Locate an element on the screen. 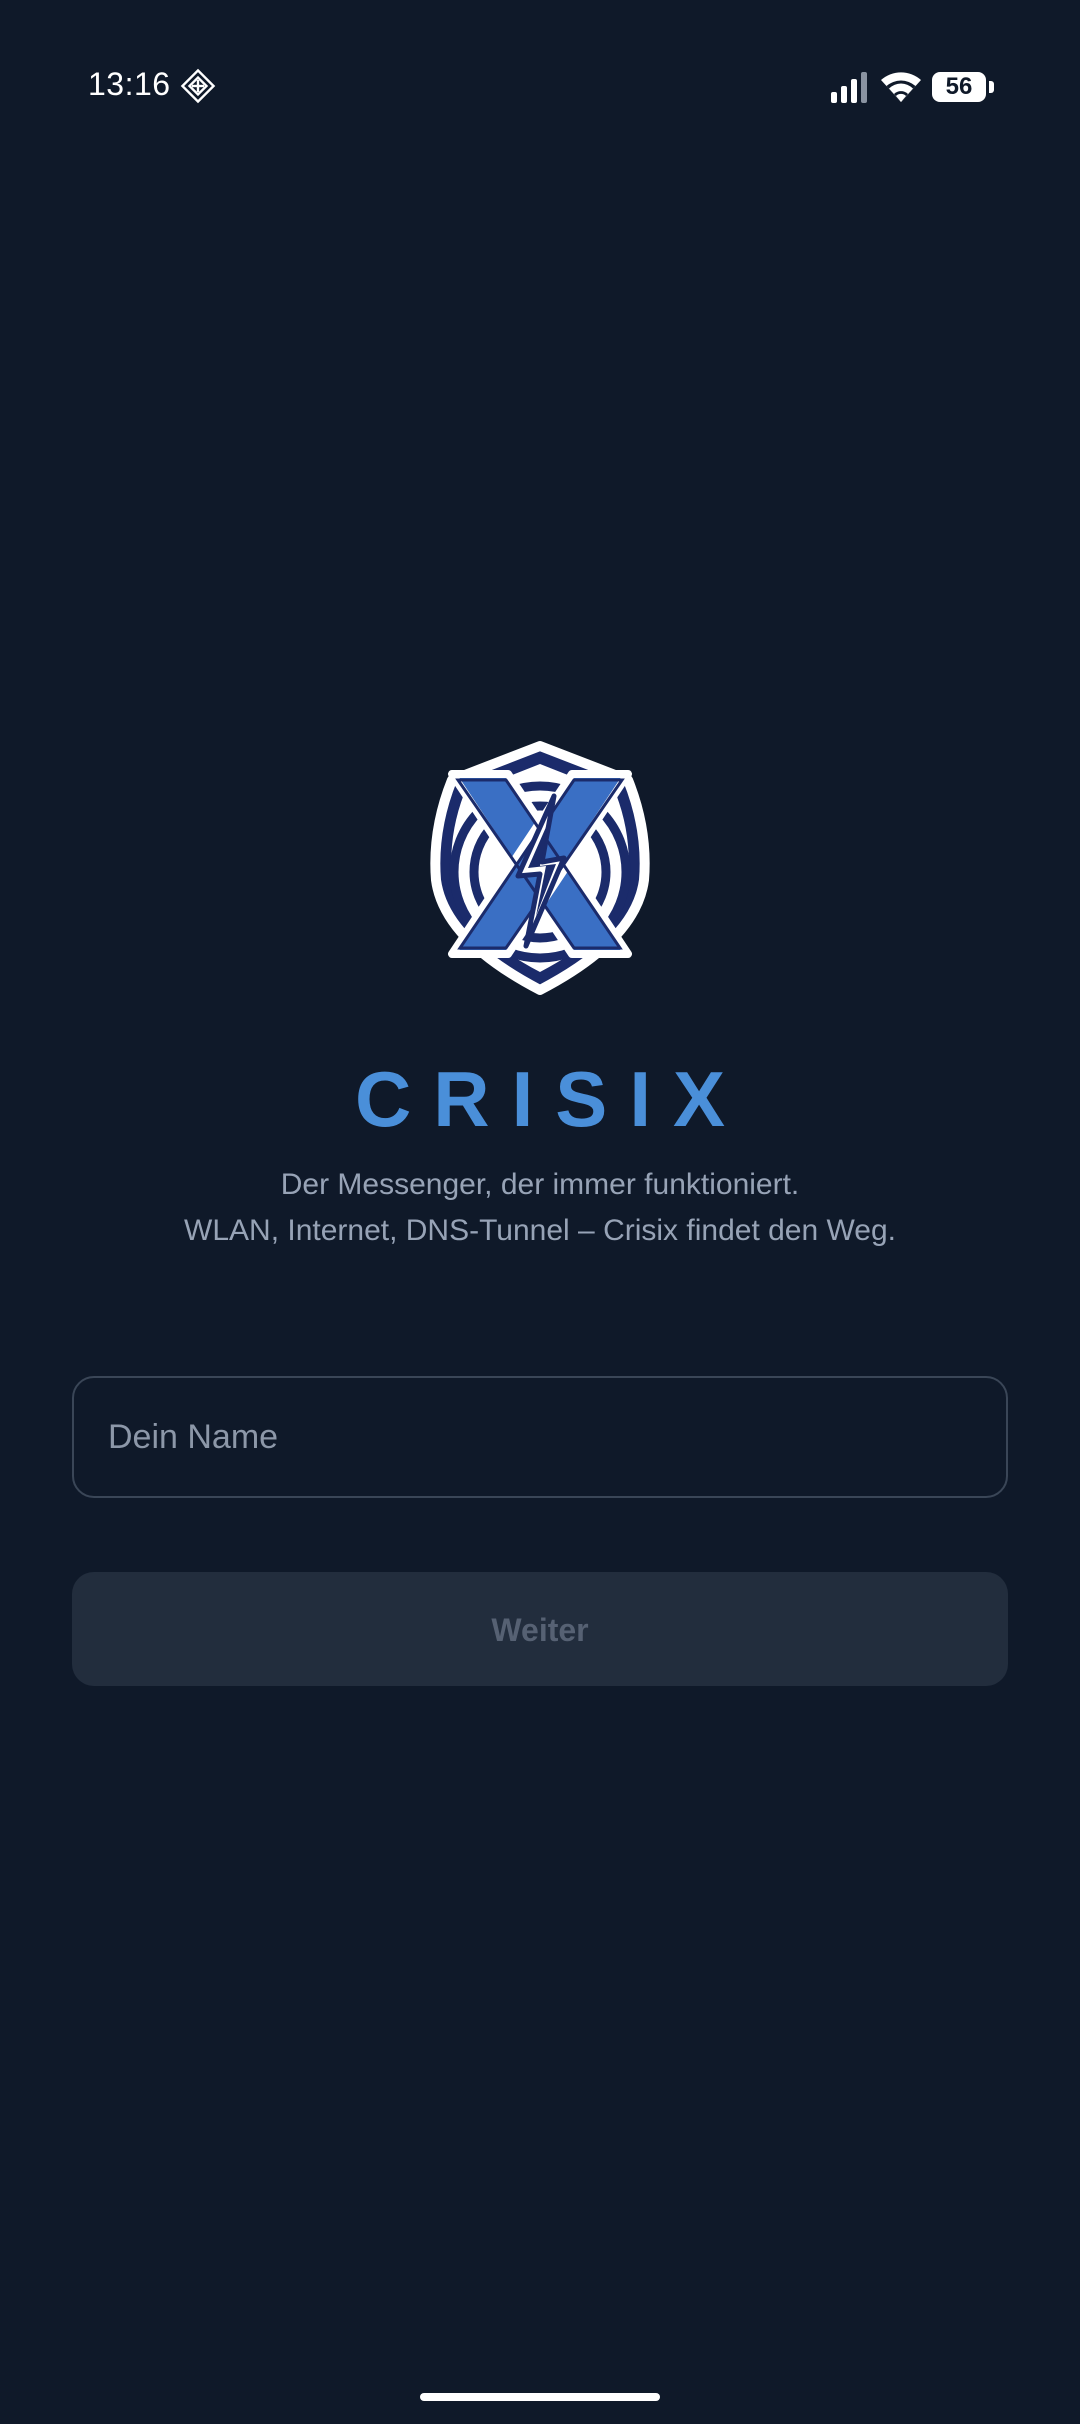  home-indicator is located at coordinates (540, 2397).